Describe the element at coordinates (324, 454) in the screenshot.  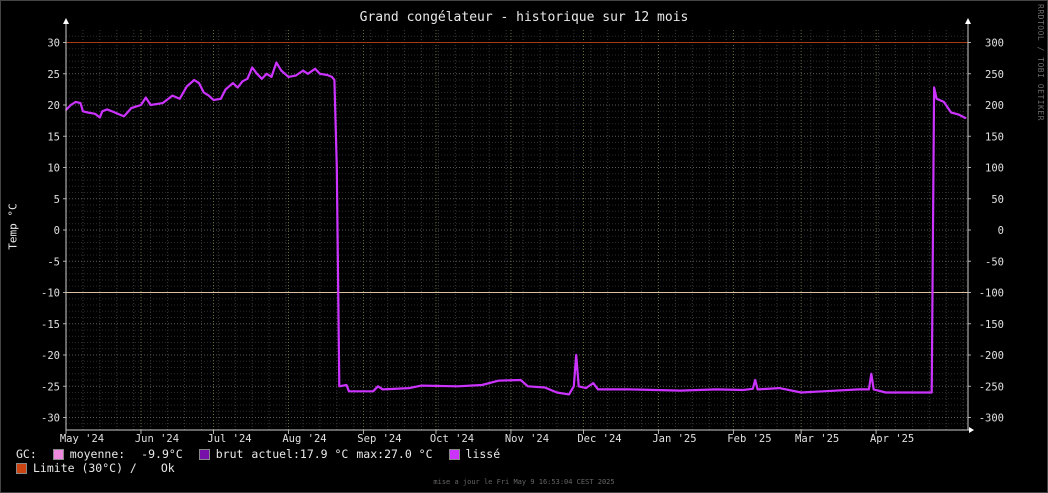
I see `legend-actuel-value: 17.9 °C` at that location.